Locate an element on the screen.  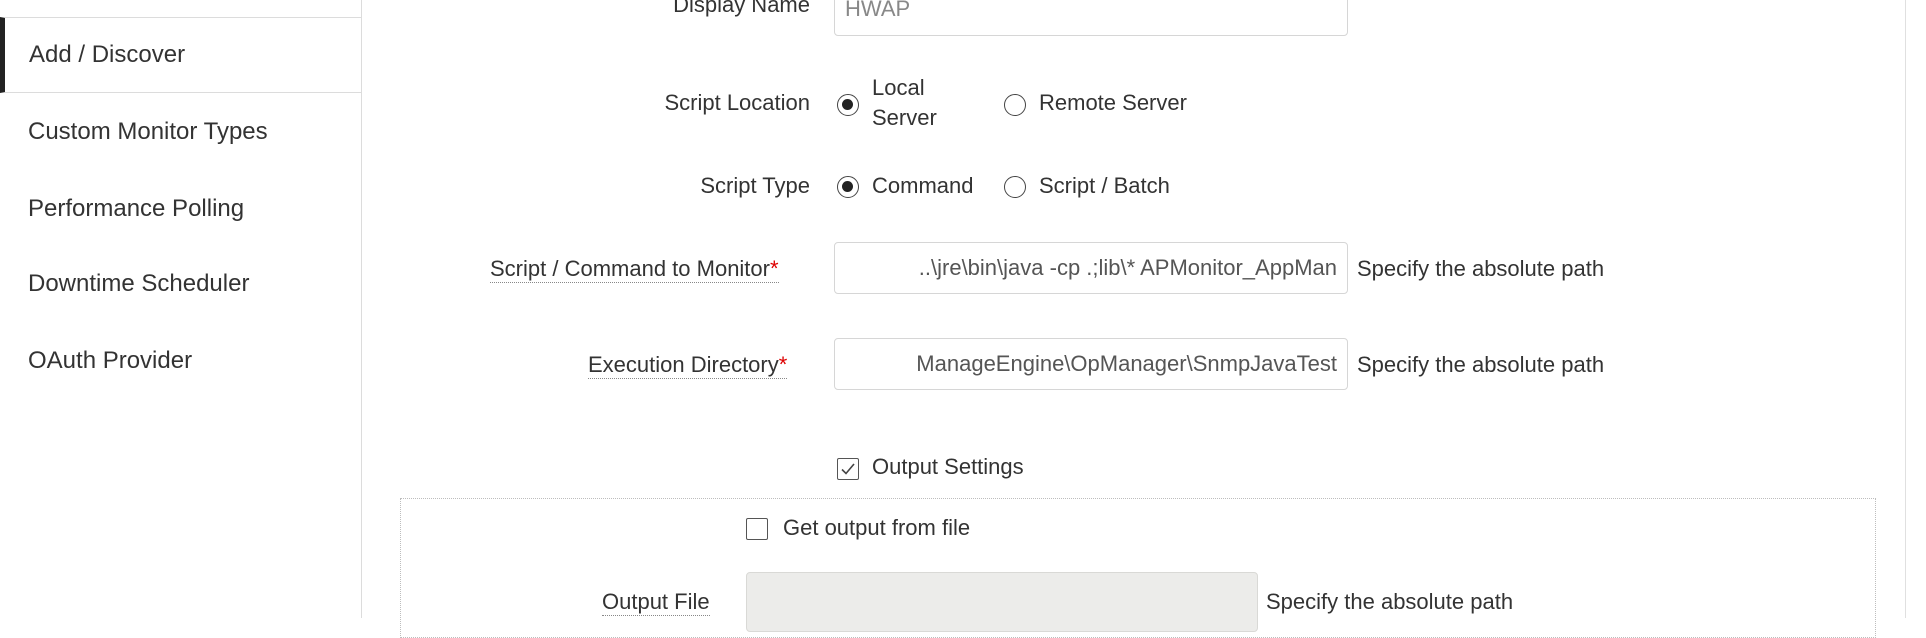
checkmark-icon is located at coordinates (848, 469).